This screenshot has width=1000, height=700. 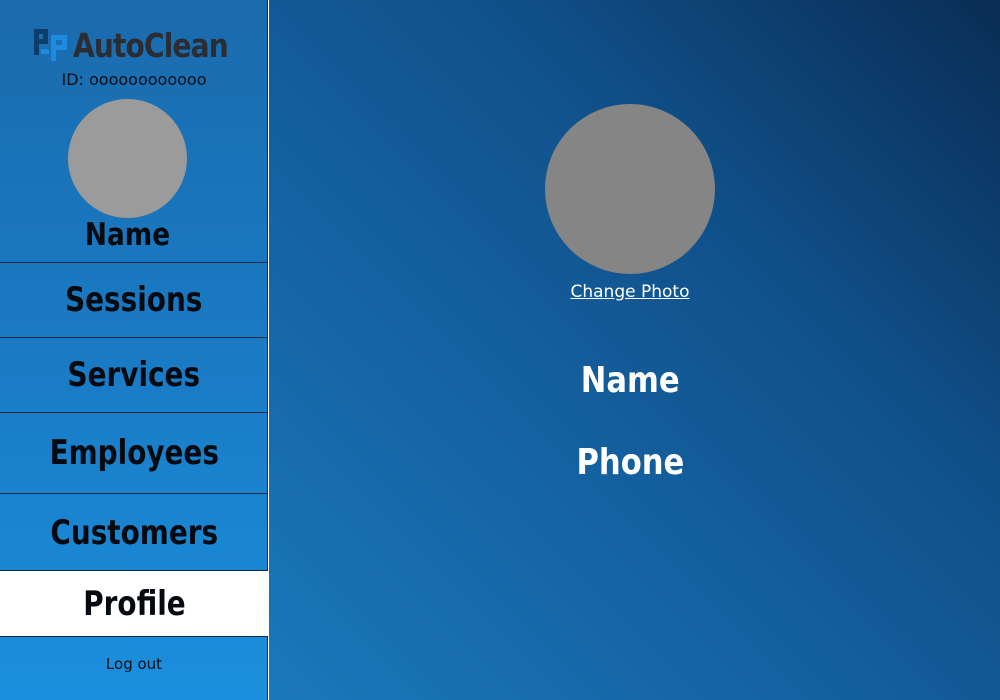 I want to click on app-logo-text: AutoClean, so click(x=151, y=45).